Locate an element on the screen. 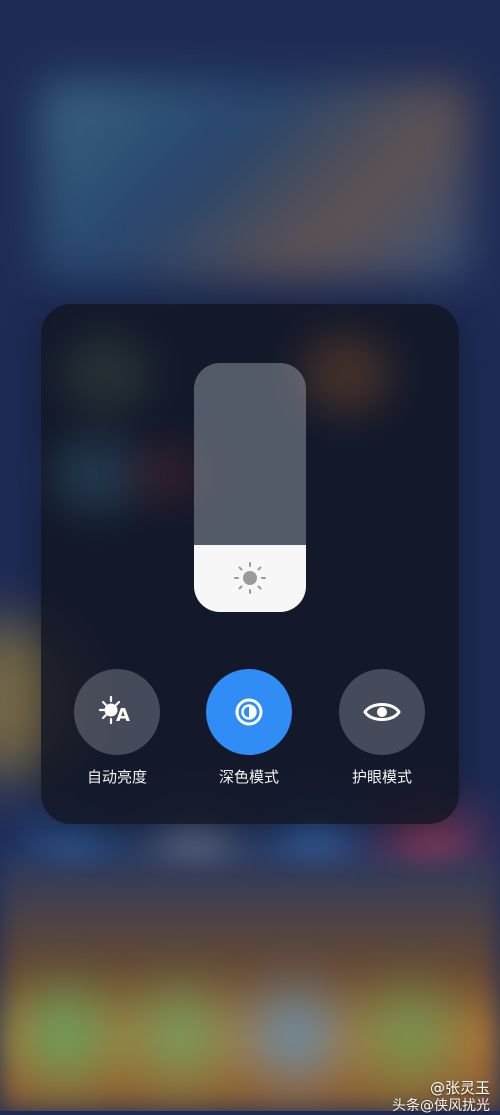 The image size is (500, 1115). auto-brightness-icon: A is located at coordinates (114, 710).